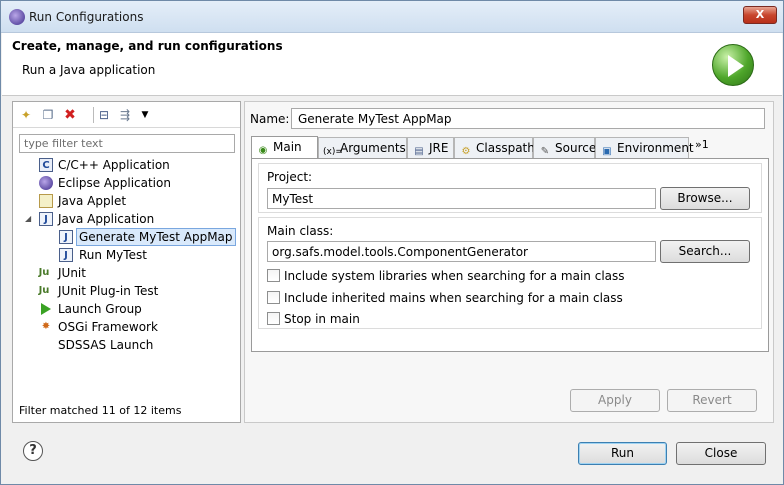 The width and height of the screenshot is (784, 485). What do you see at coordinates (106, 219) in the screenshot?
I see `tree-item-label: Java Application` at bounding box center [106, 219].